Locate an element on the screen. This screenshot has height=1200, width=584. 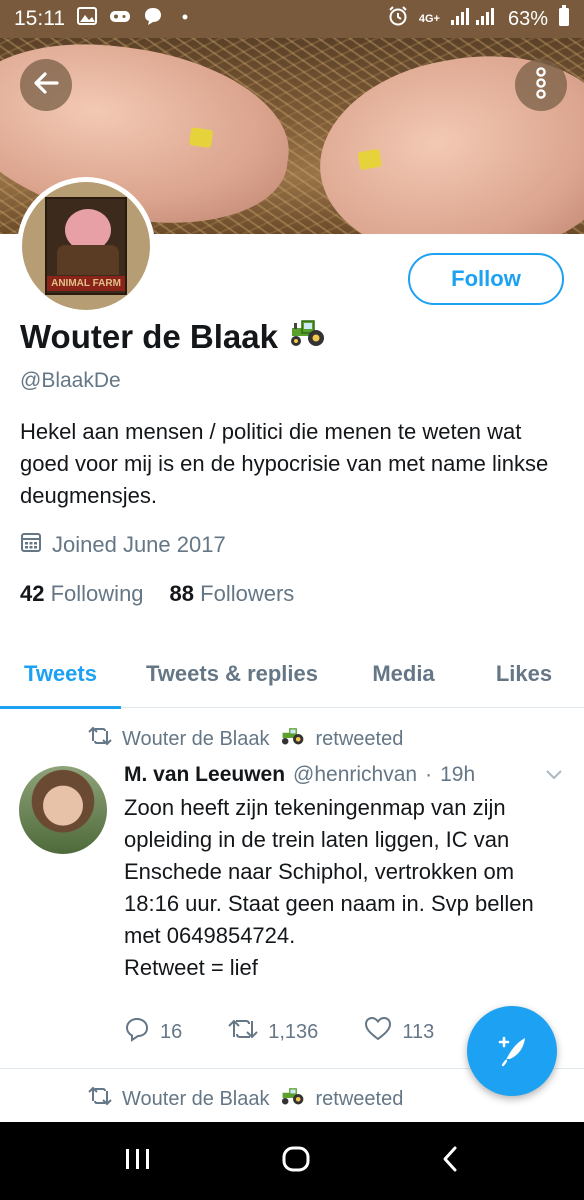
display-name-text: Wouter de Blaak is located at coordinates (149, 336).